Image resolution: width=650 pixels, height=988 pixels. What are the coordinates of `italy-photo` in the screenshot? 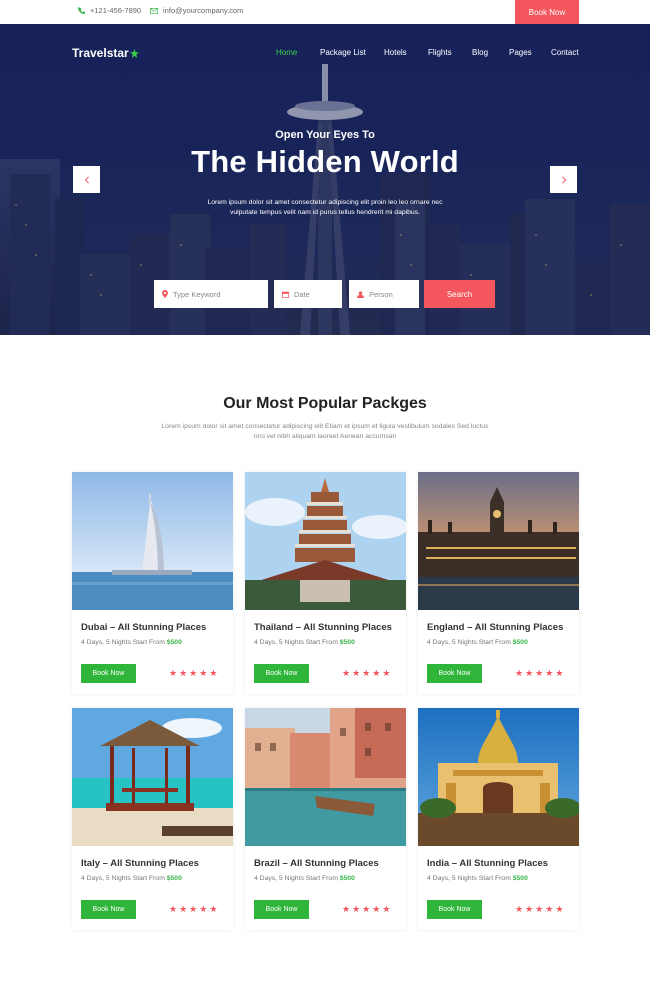 It's located at (152, 777).